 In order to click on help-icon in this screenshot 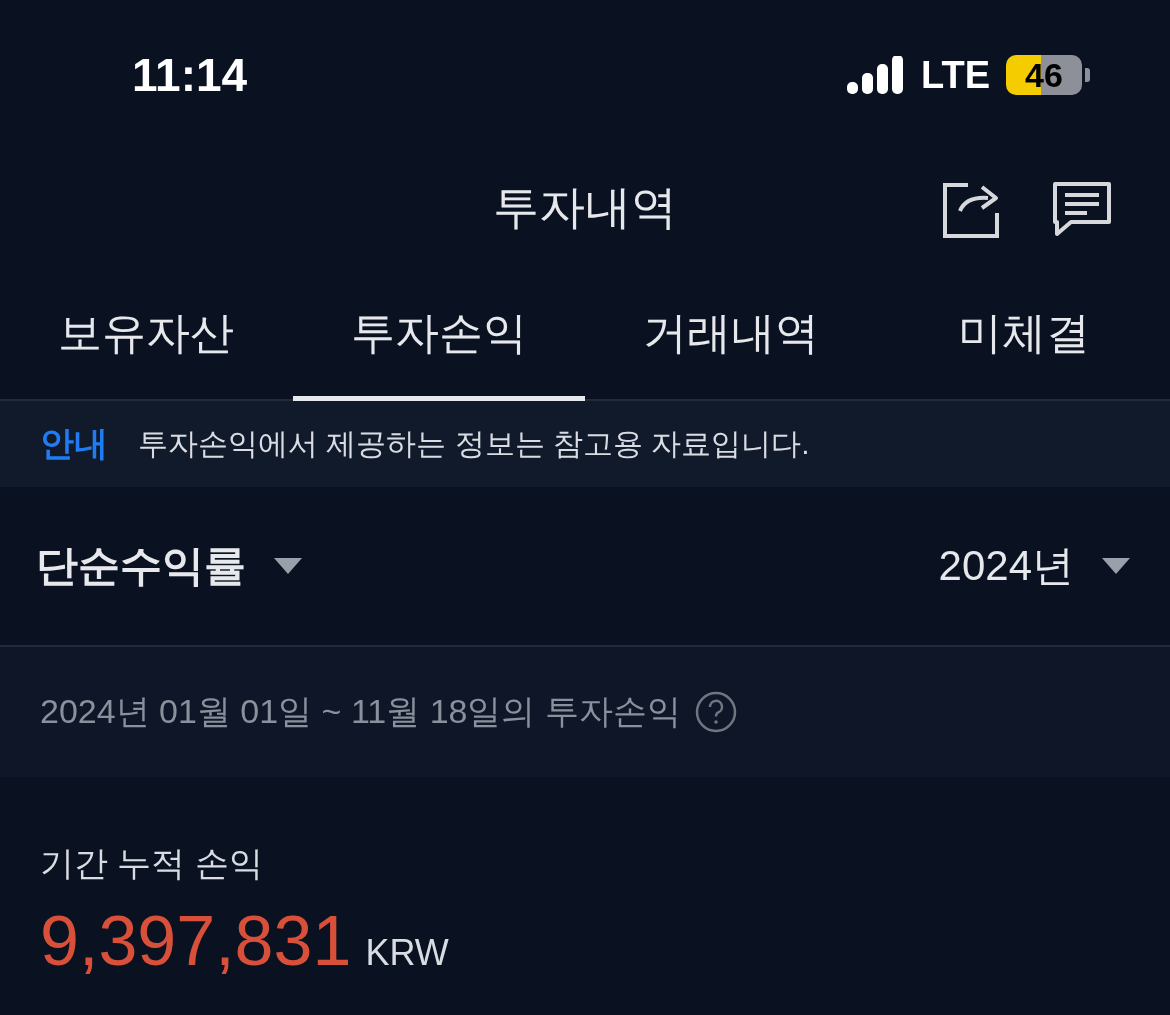, I will do `click(715, 712)`.